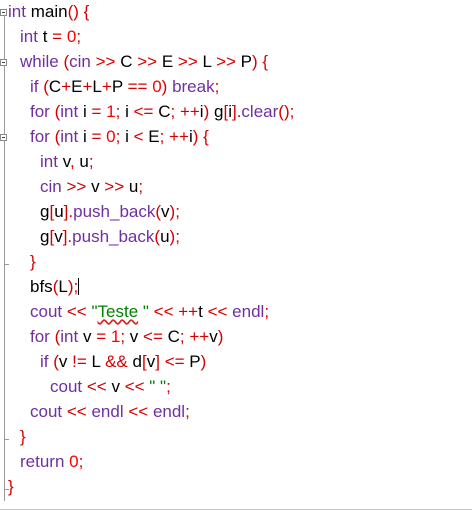  What do you see at coordinates (79, 361) in the screenshot?
I see `code-token: !=` at bounding box center [79, 361].